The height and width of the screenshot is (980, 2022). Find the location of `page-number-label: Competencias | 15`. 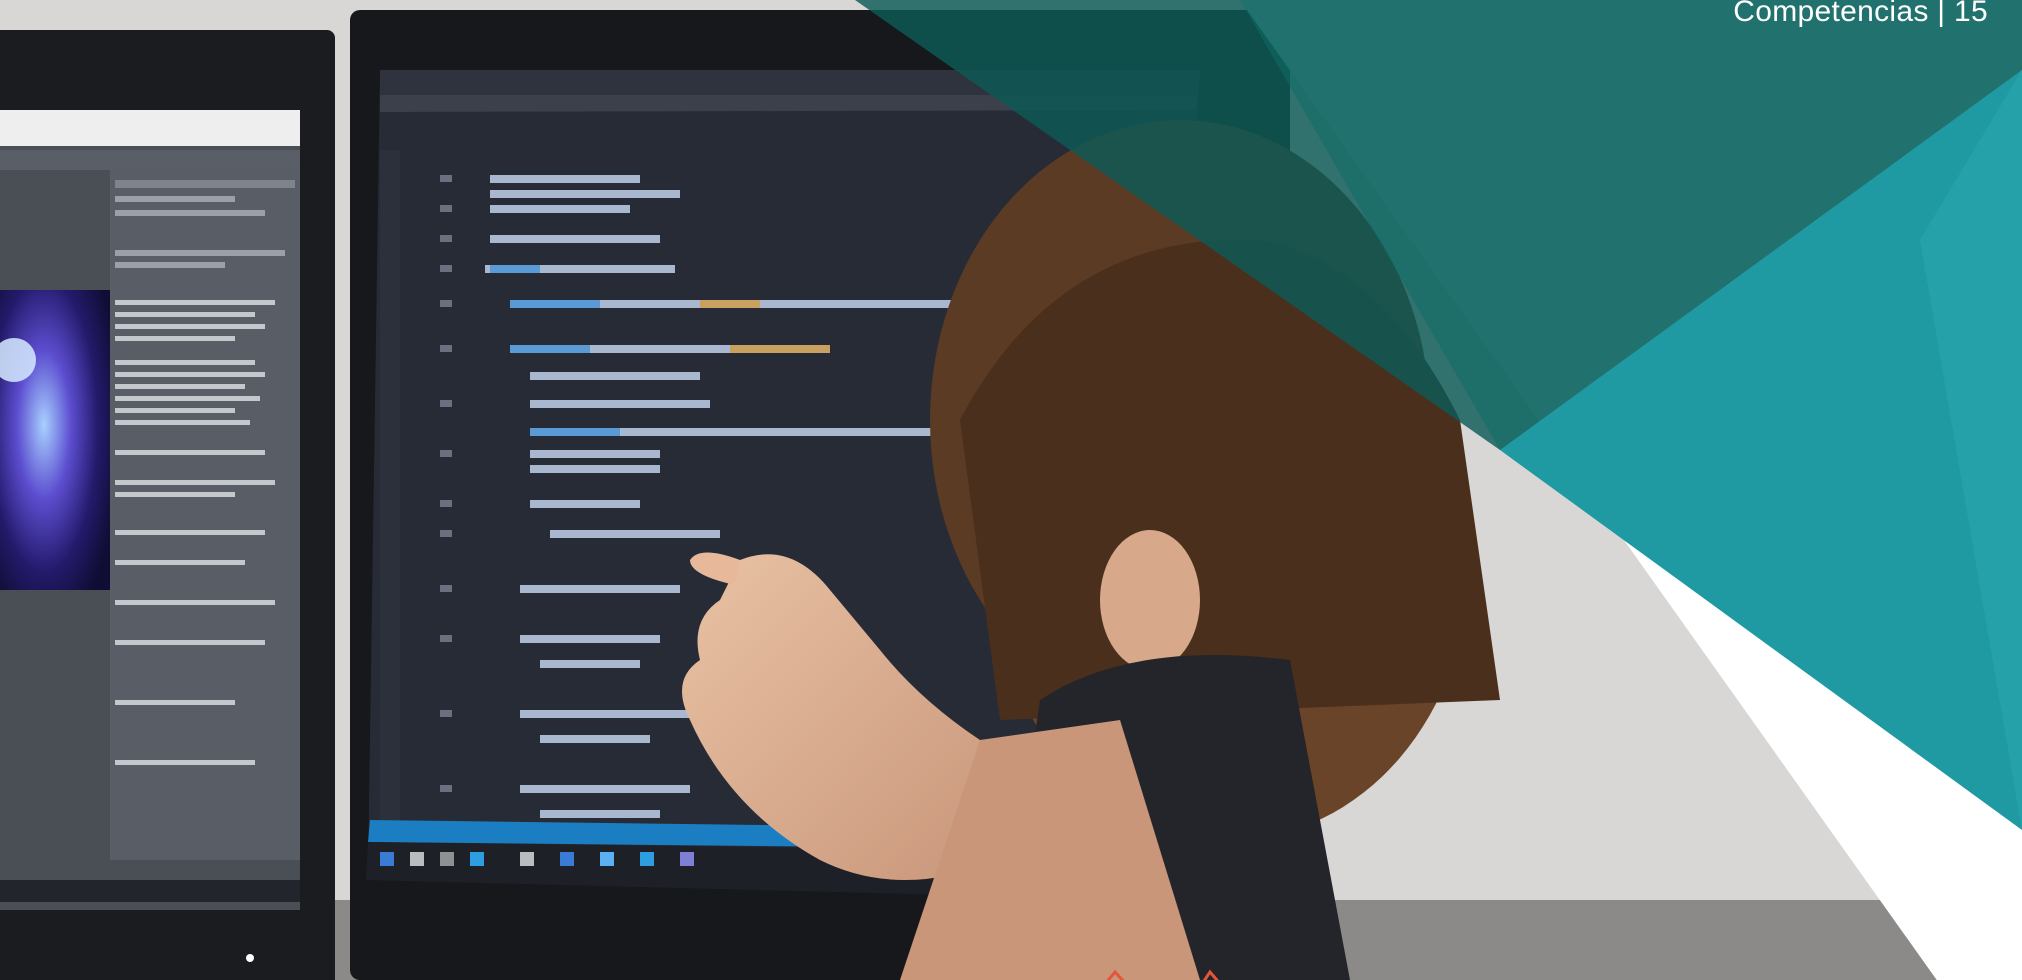

page-number-label: Competencias | 15 is located at coordinates (1860, 14).